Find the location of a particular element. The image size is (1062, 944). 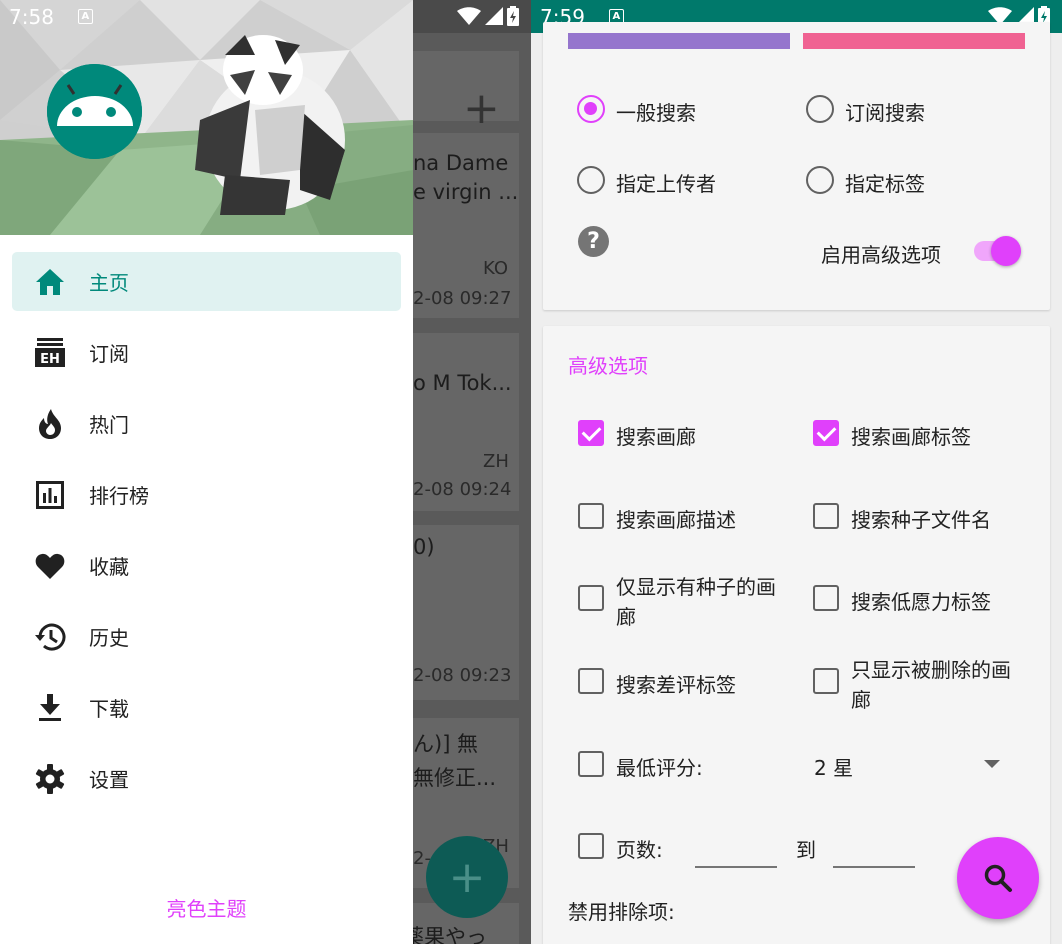

radio-tag is located at coordinates (820, 180).